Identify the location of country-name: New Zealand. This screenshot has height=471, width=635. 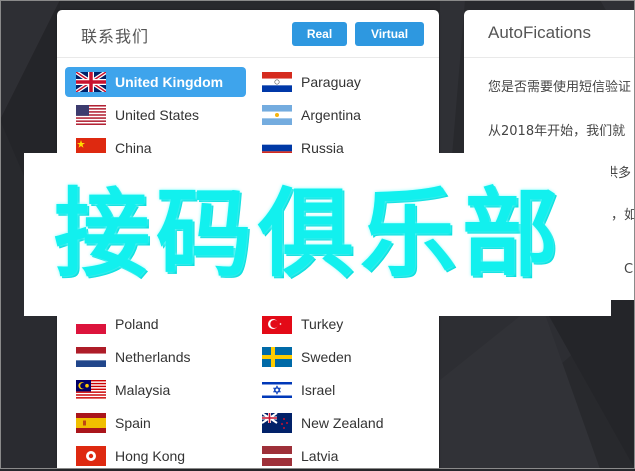
(342, 423).